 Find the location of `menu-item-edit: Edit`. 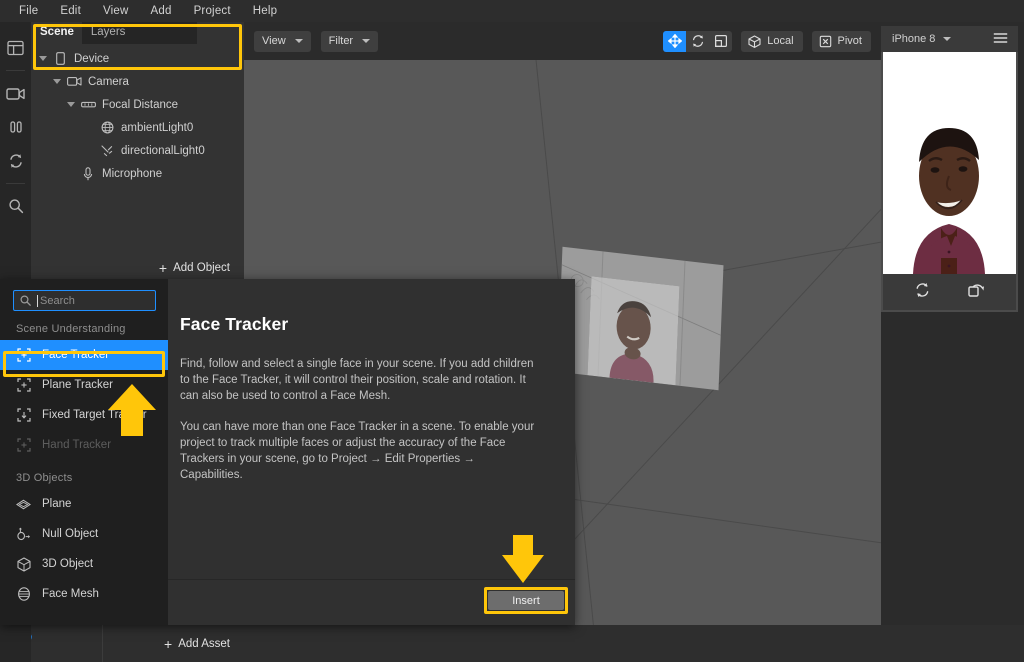

menu-item-edit: Edit is located at coordinates (70, 11).